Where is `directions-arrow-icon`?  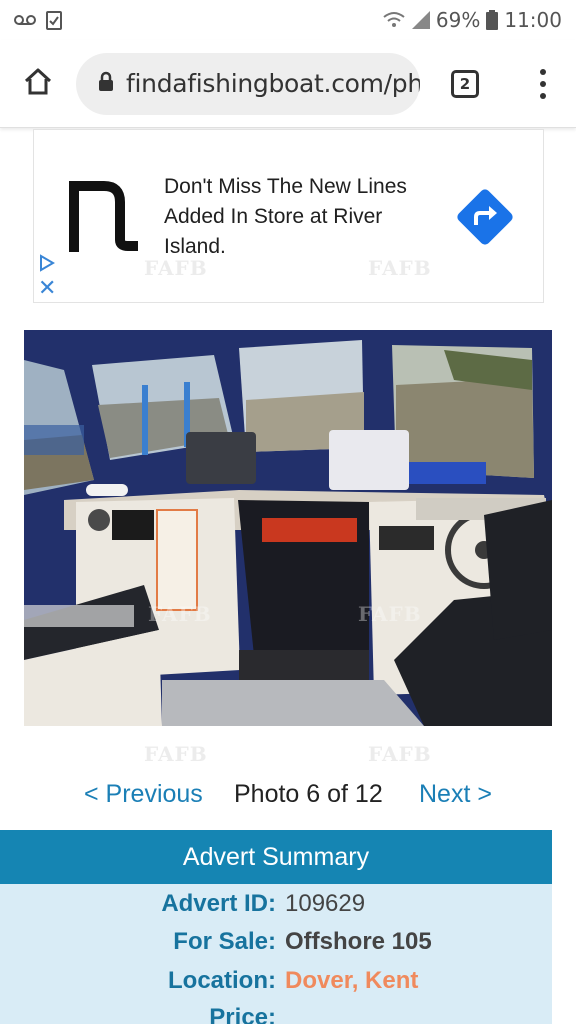 directions-arrow-icon is located at coordinates (485, 219).